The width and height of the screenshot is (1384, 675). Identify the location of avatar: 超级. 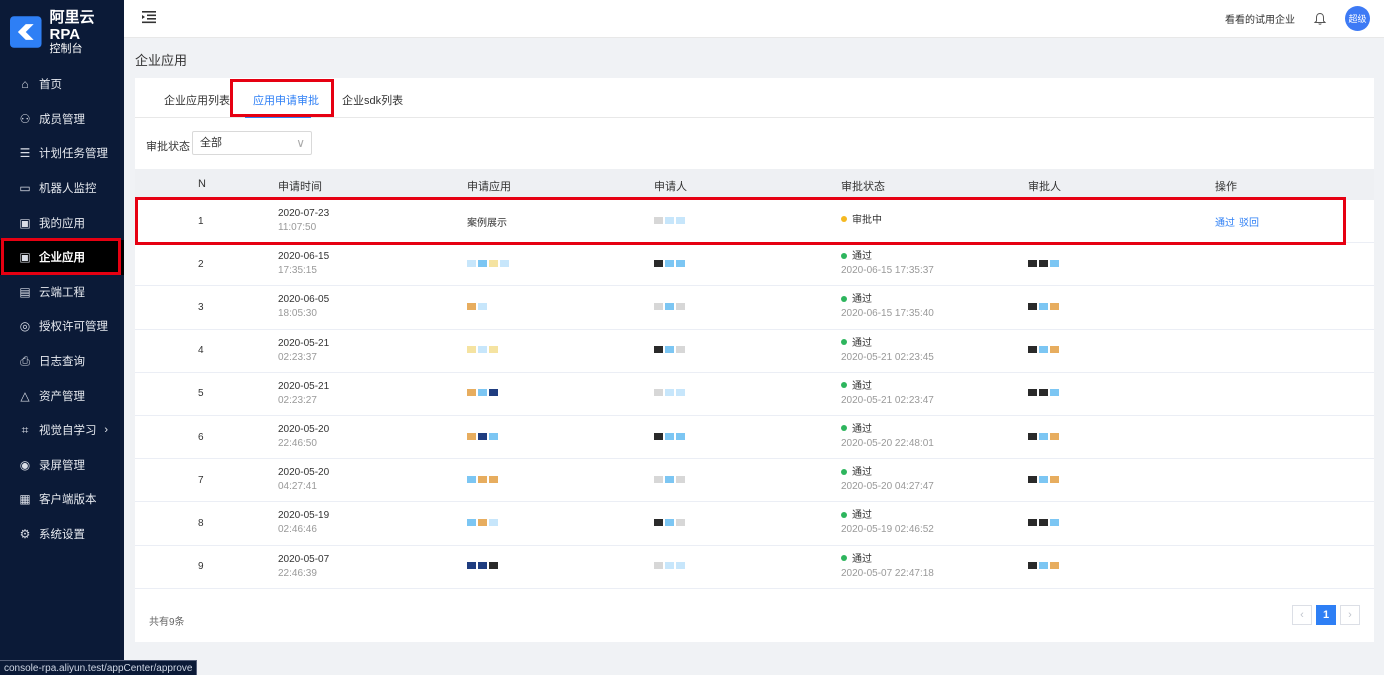
(1357, 18).